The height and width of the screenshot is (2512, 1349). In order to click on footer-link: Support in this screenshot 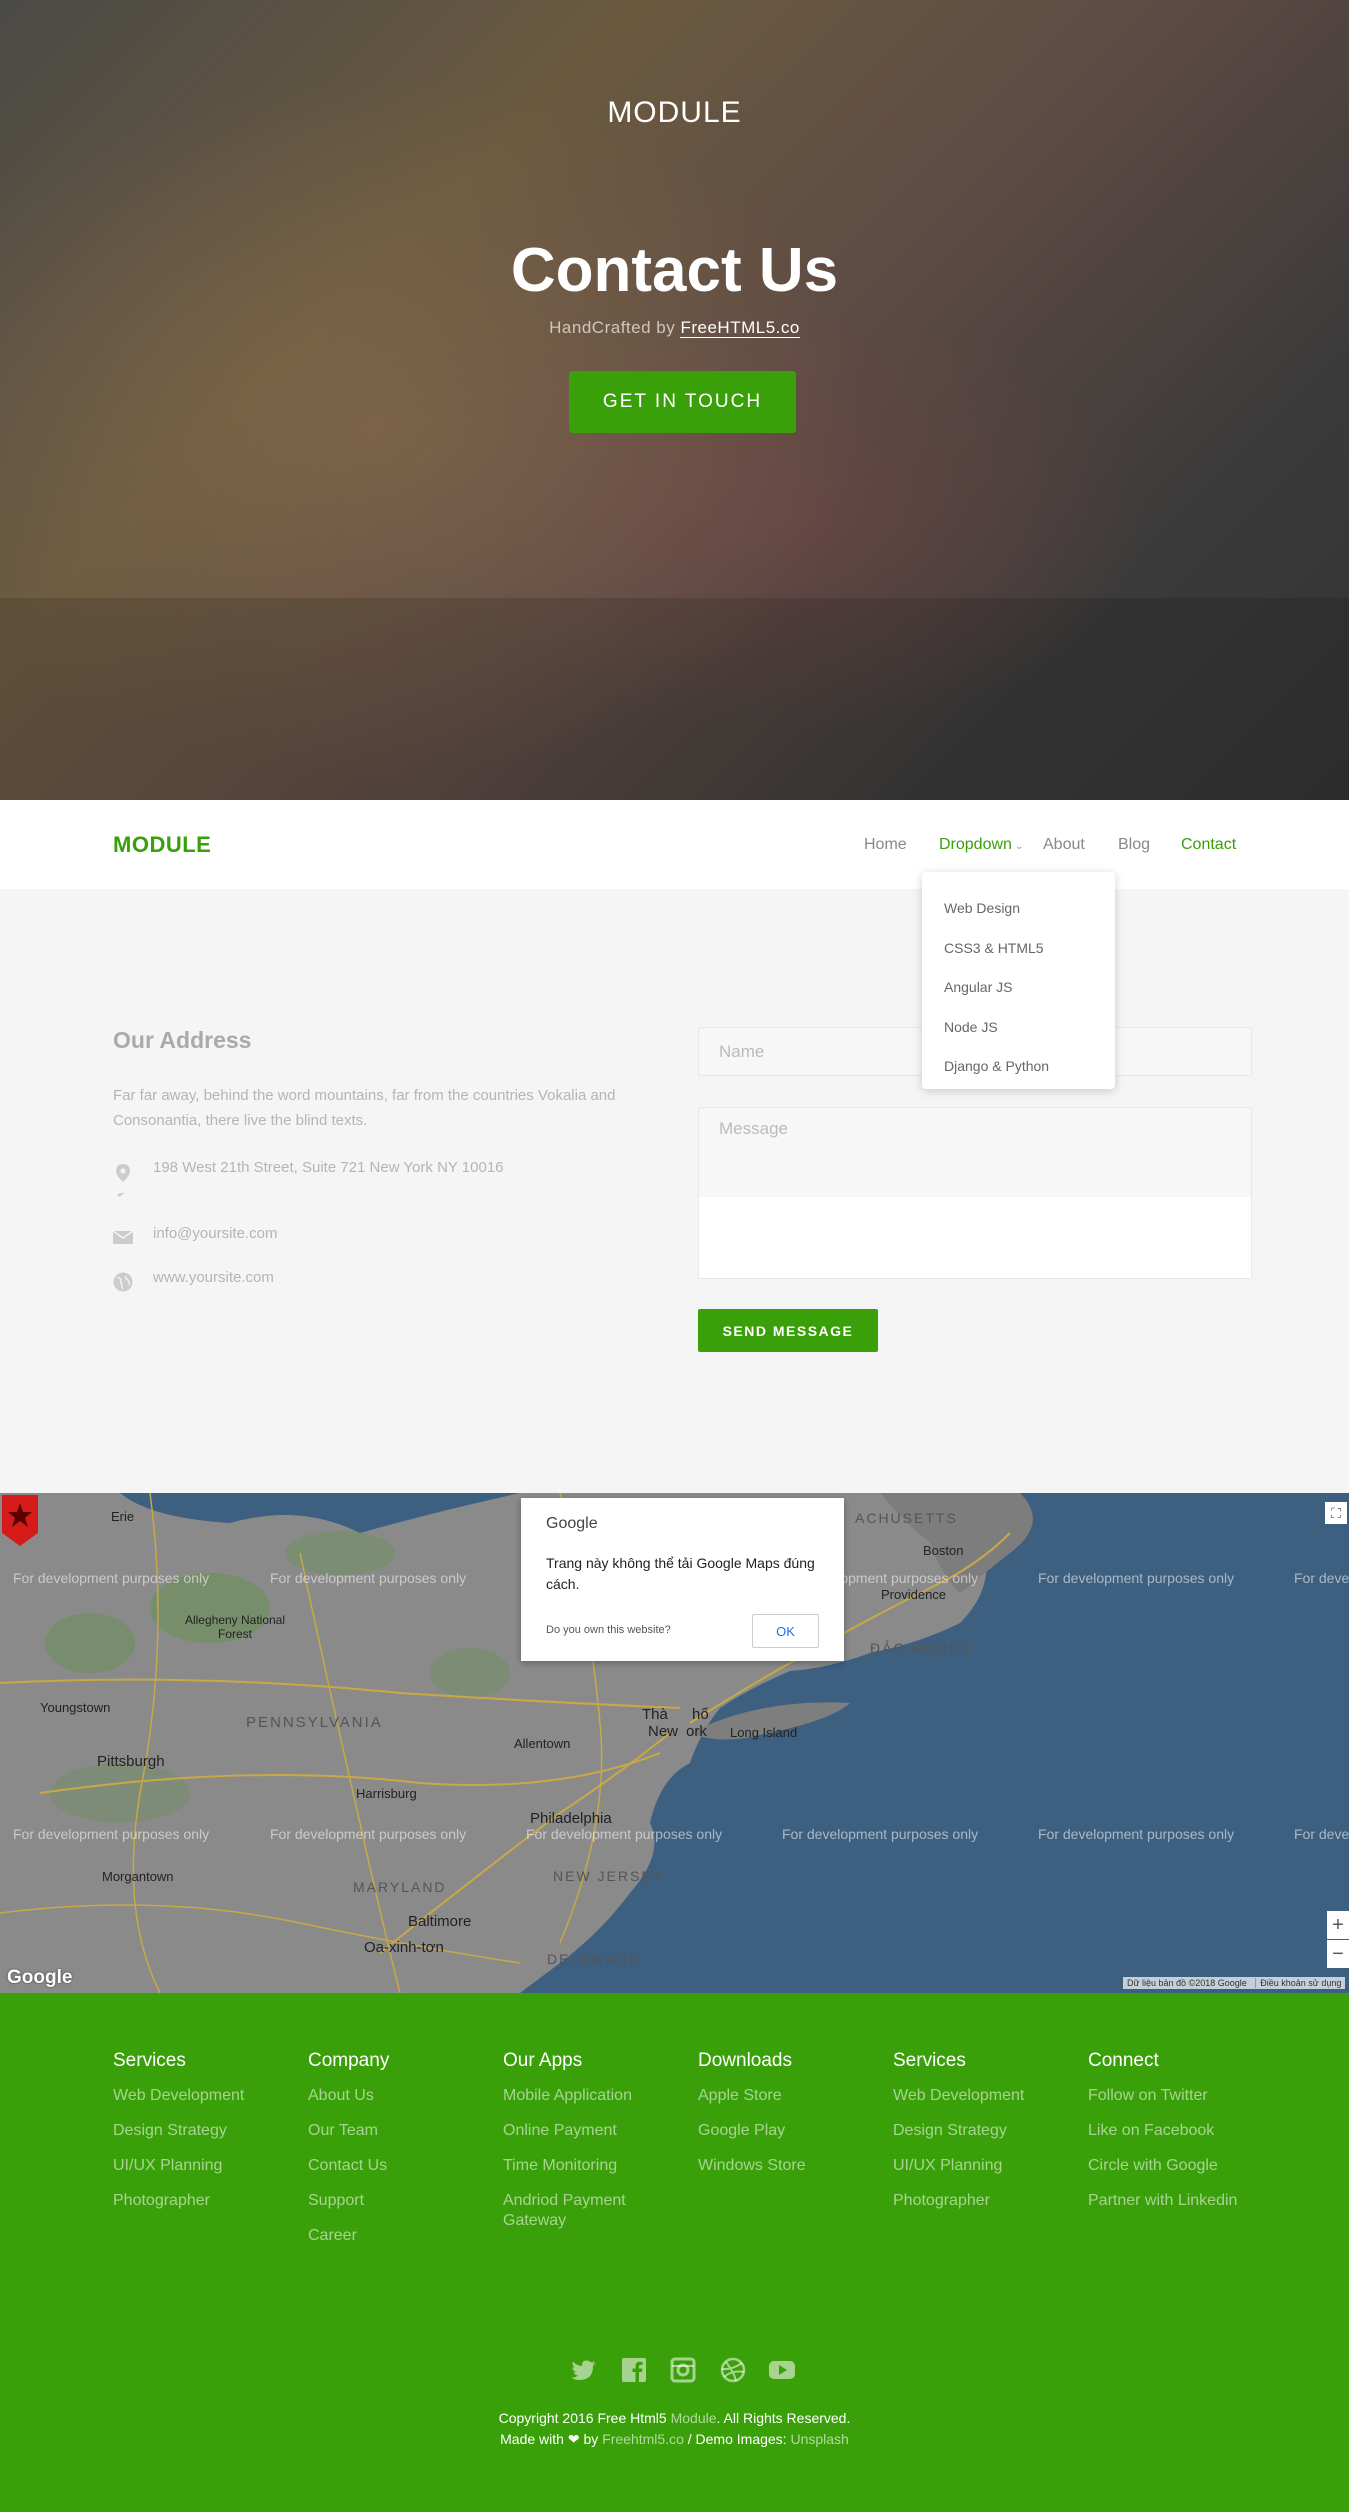, I will do `click(398, 2201)`.